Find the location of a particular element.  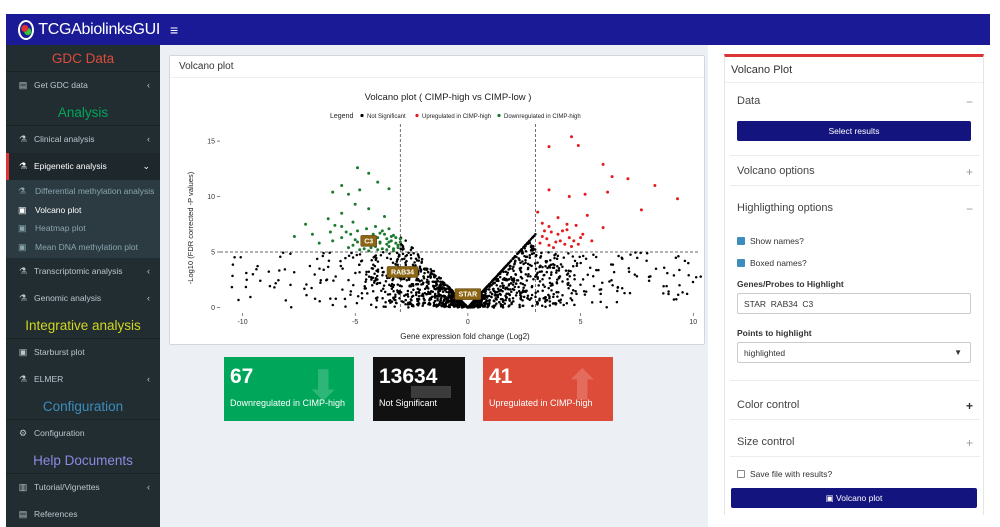

points-highlight-select: highlighted ▼ is located at coordinates (854, 352).